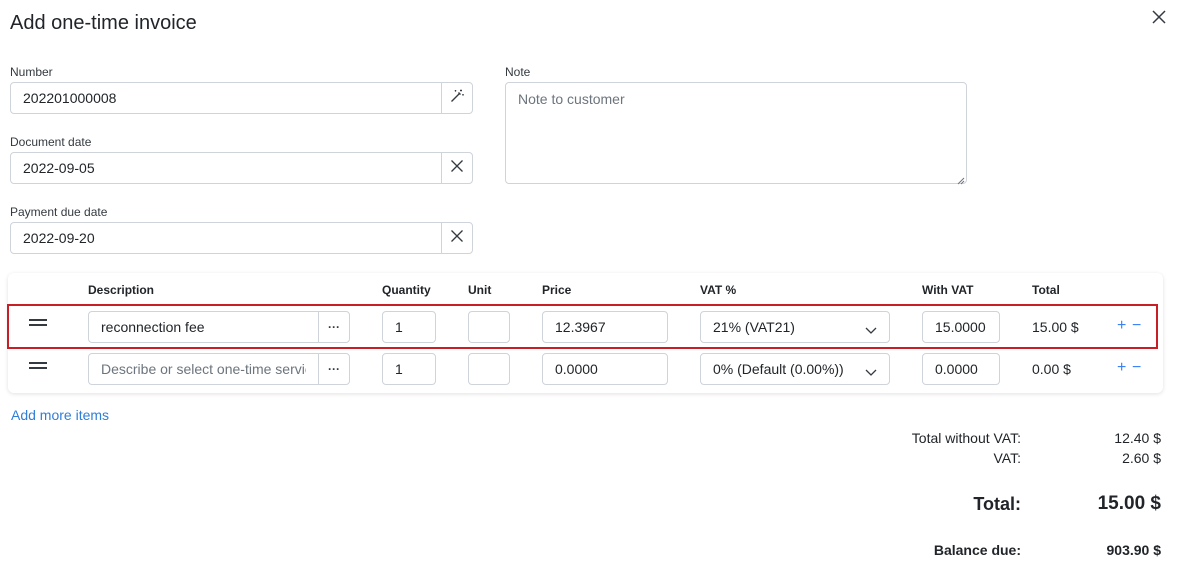 The height and width of the screenshot is (569, 1180). Describe the element at coordinates (736, 133) in the screenshot. I see `note-textarea` at that location.